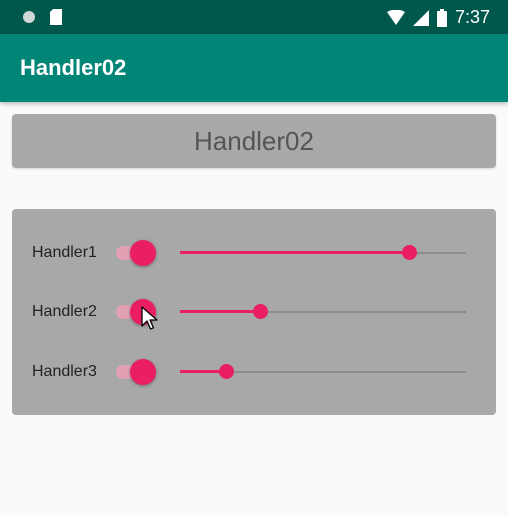 Image resolution: width=508 pixels, height=516 pixels. Describe the element at coordinates (56, 17) in the screenshot. I see `sd-card-icon` at that location.